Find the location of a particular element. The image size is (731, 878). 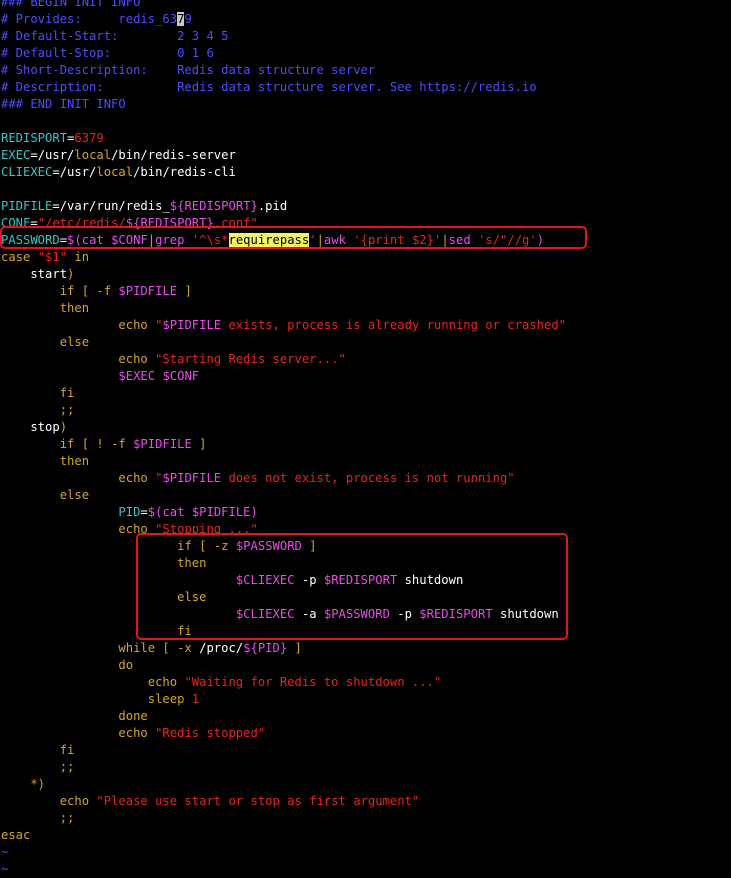

code-token: do is located at coordinates (67, 665).